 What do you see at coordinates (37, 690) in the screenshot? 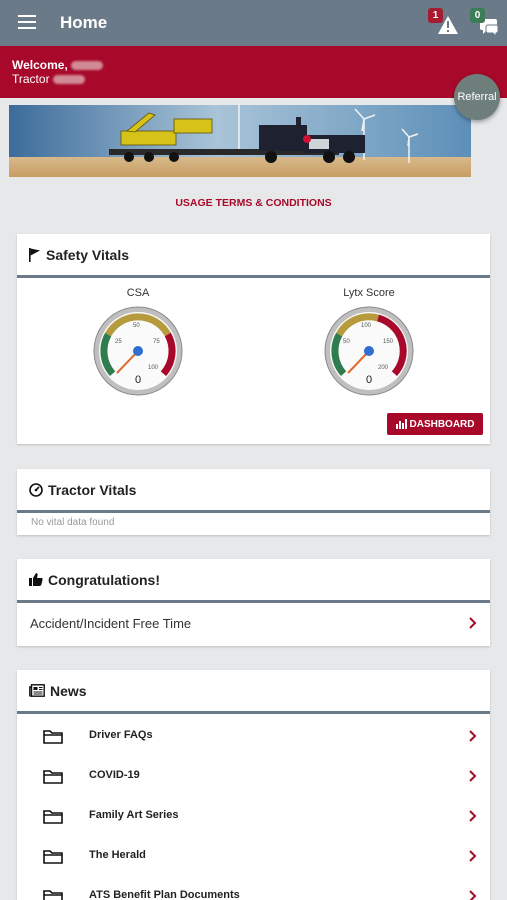
I see `newspaper-icon` at bounding box center [37, 690].